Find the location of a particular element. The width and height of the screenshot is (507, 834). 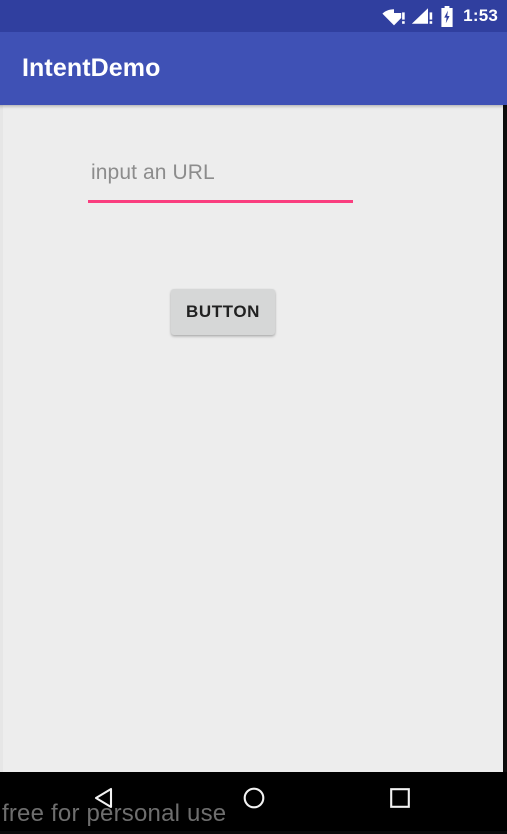

nav-recents-button is located at coordinates (400, 800).